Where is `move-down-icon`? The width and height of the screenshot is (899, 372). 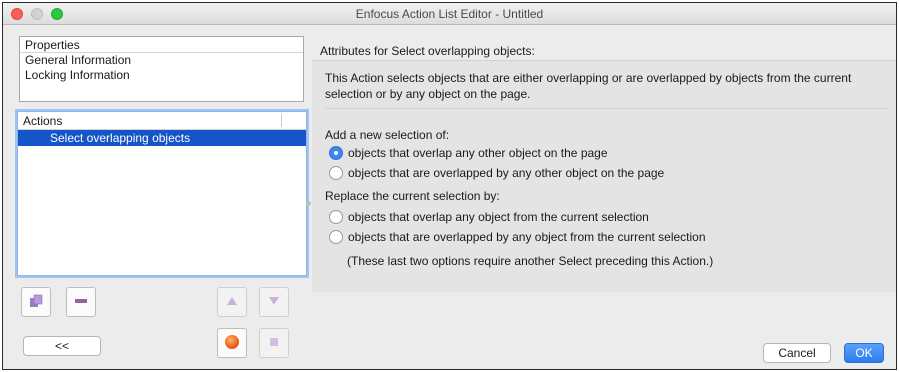 move-down-icon is located at coordinates (274, 302).